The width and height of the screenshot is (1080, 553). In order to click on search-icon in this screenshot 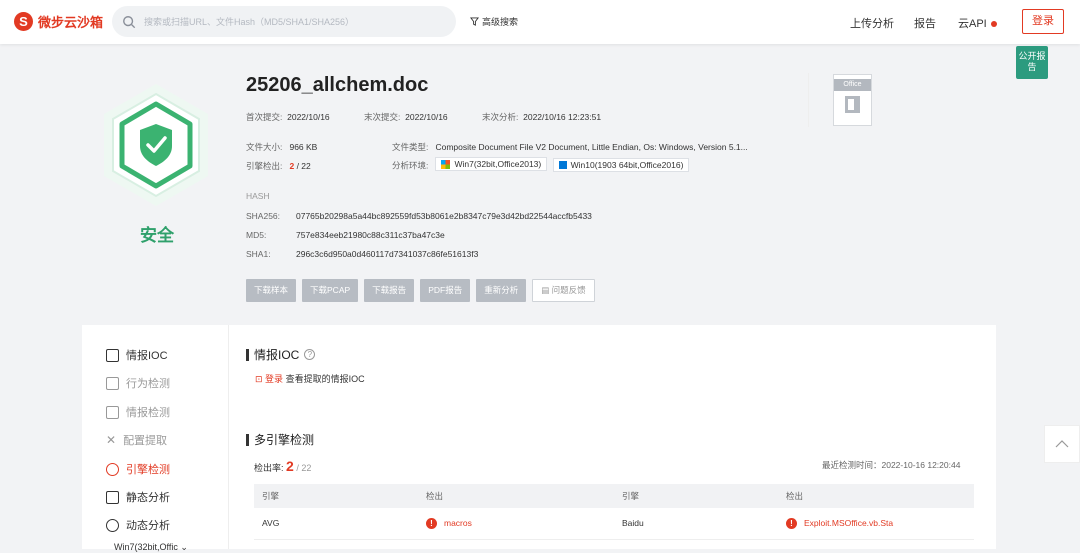, I will do `click(129, 21)`.